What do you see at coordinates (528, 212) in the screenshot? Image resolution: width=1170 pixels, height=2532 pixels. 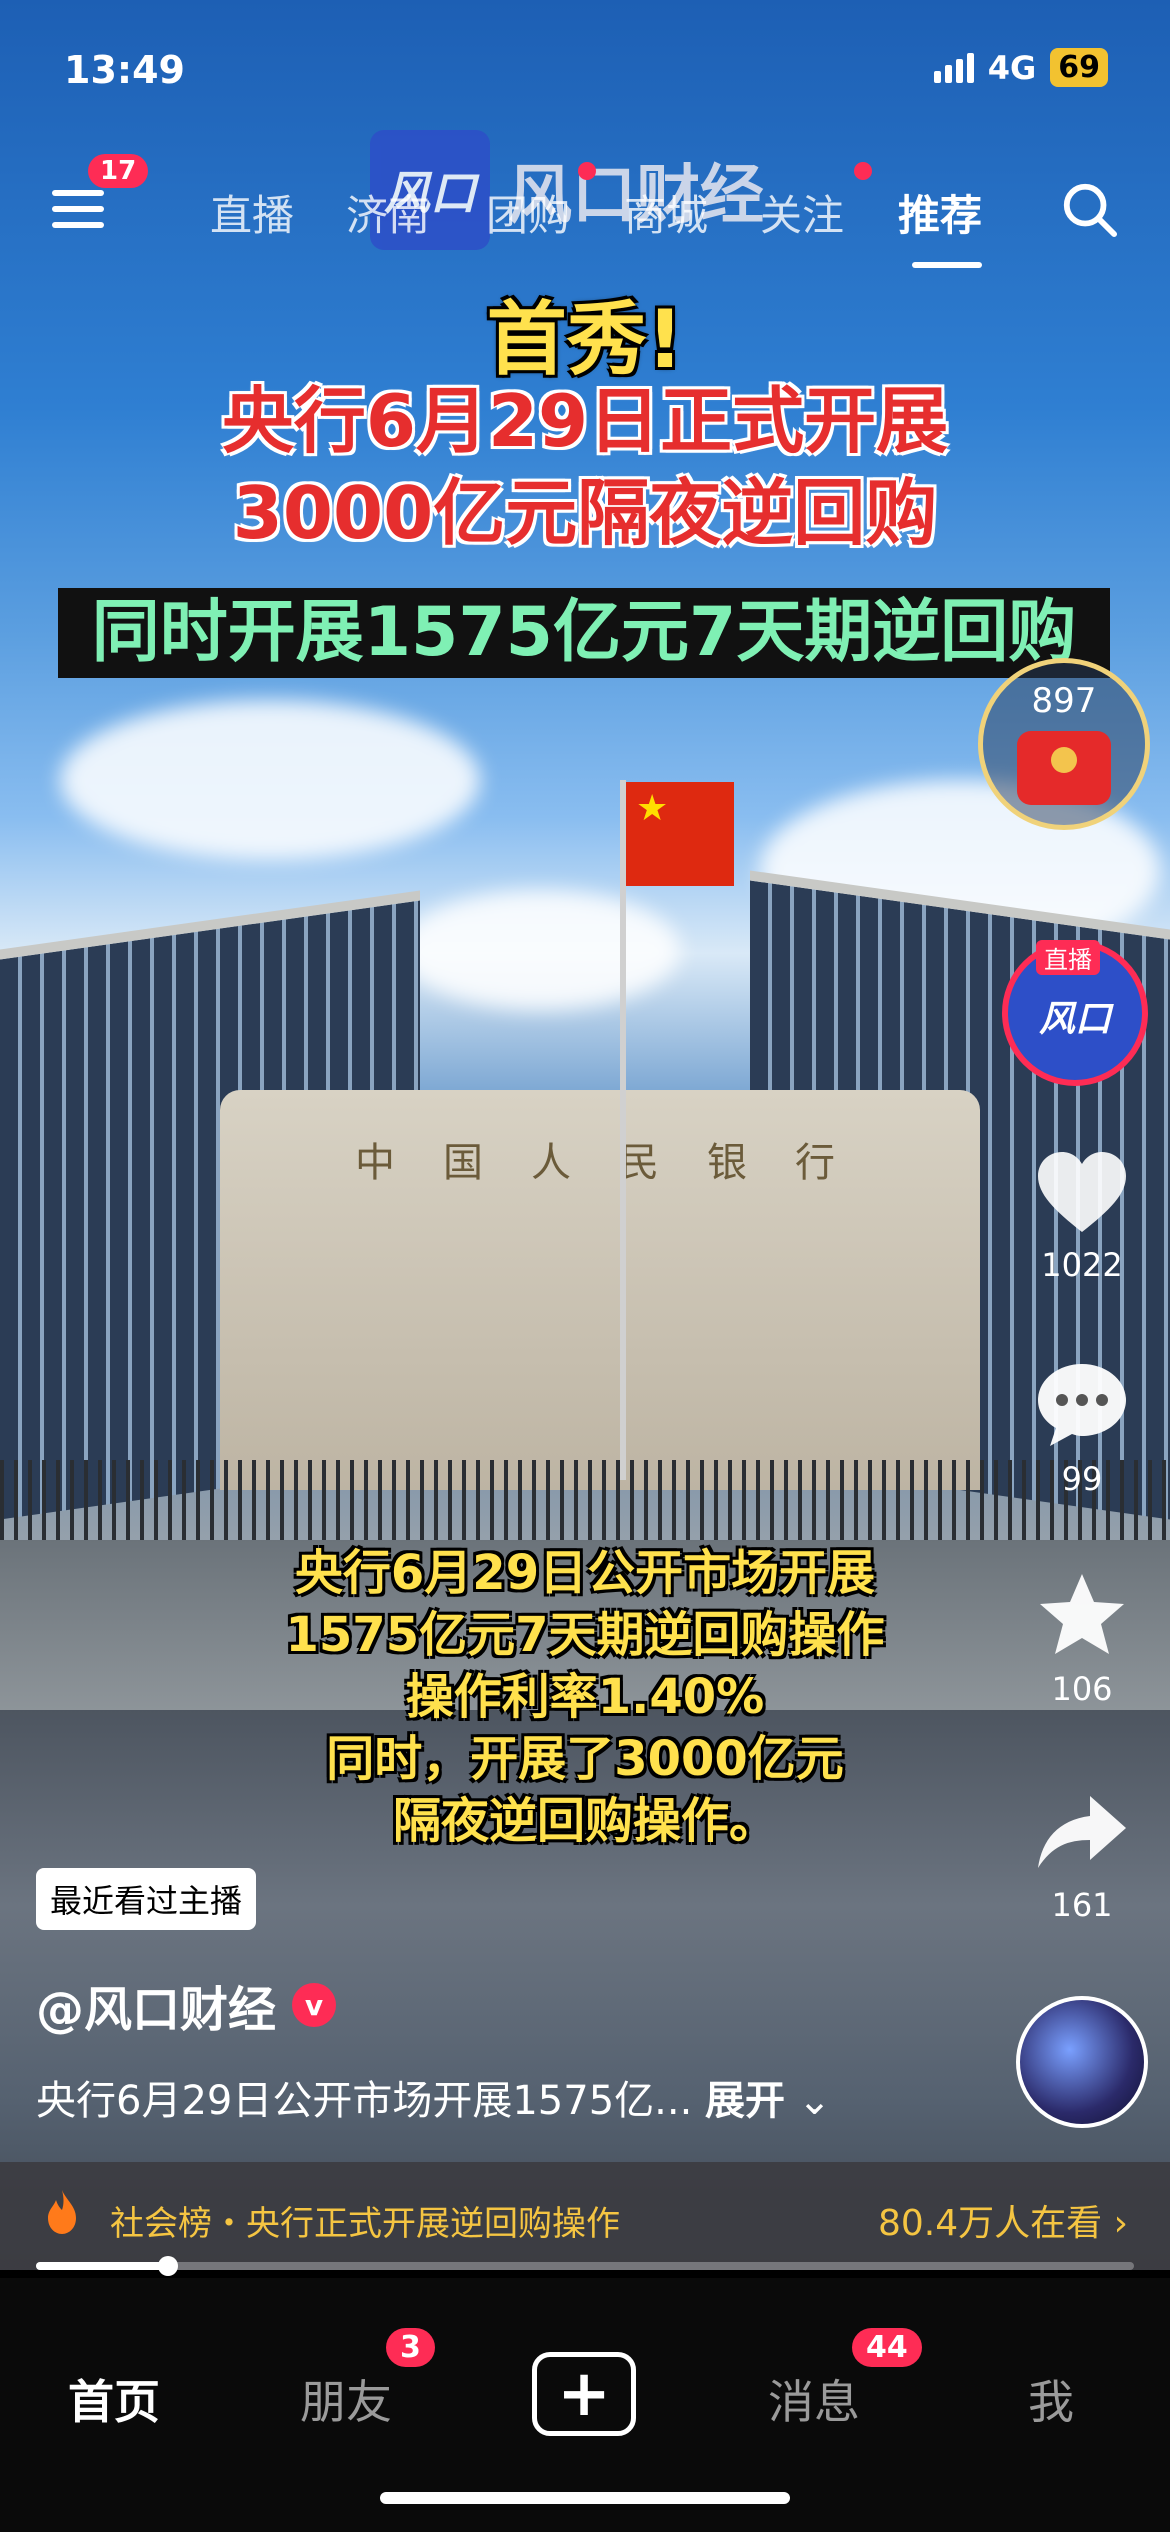 I see `tab-group-buy: 团购` at bounding box center [528, 212].